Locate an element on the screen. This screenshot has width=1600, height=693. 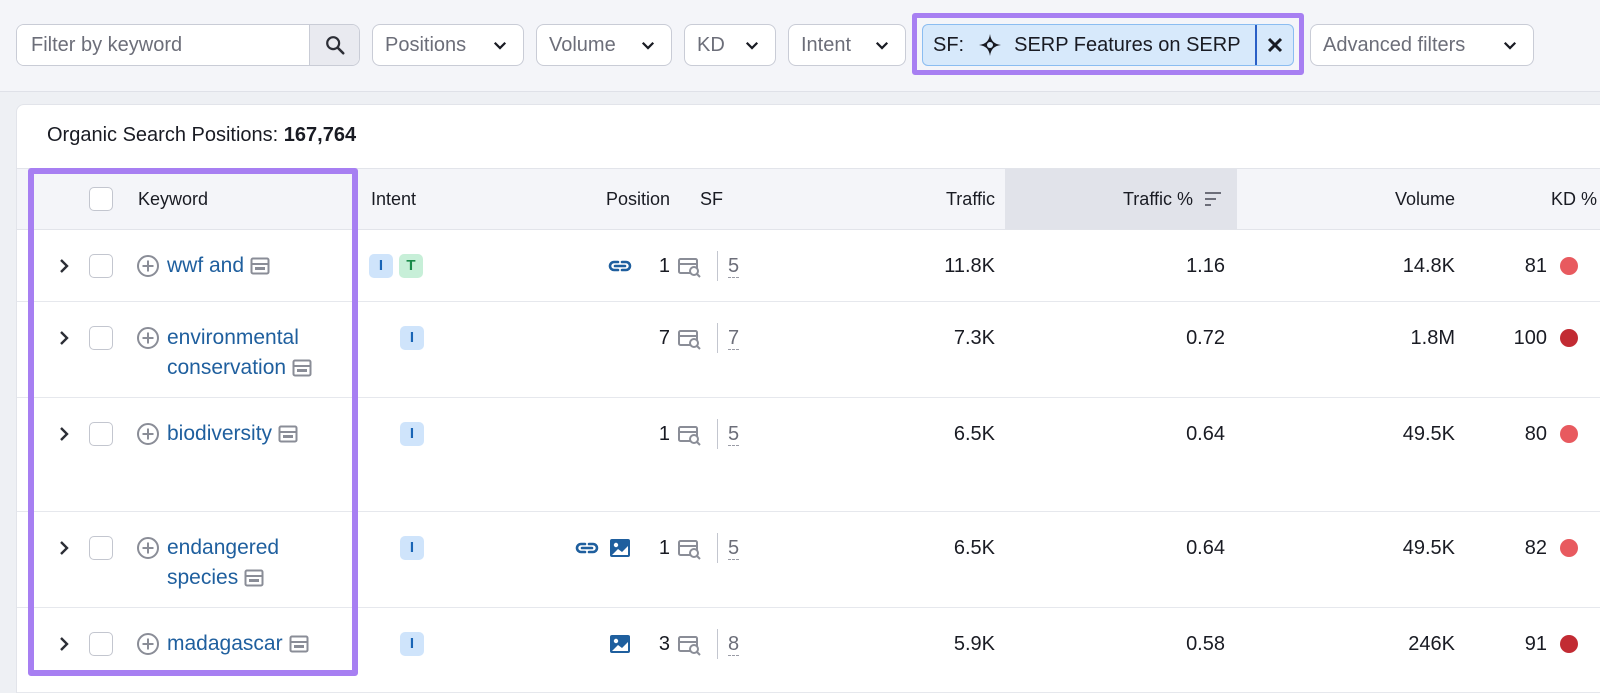
advanced-filters-label: Advanced filters is located at coordinates (1394, 44).